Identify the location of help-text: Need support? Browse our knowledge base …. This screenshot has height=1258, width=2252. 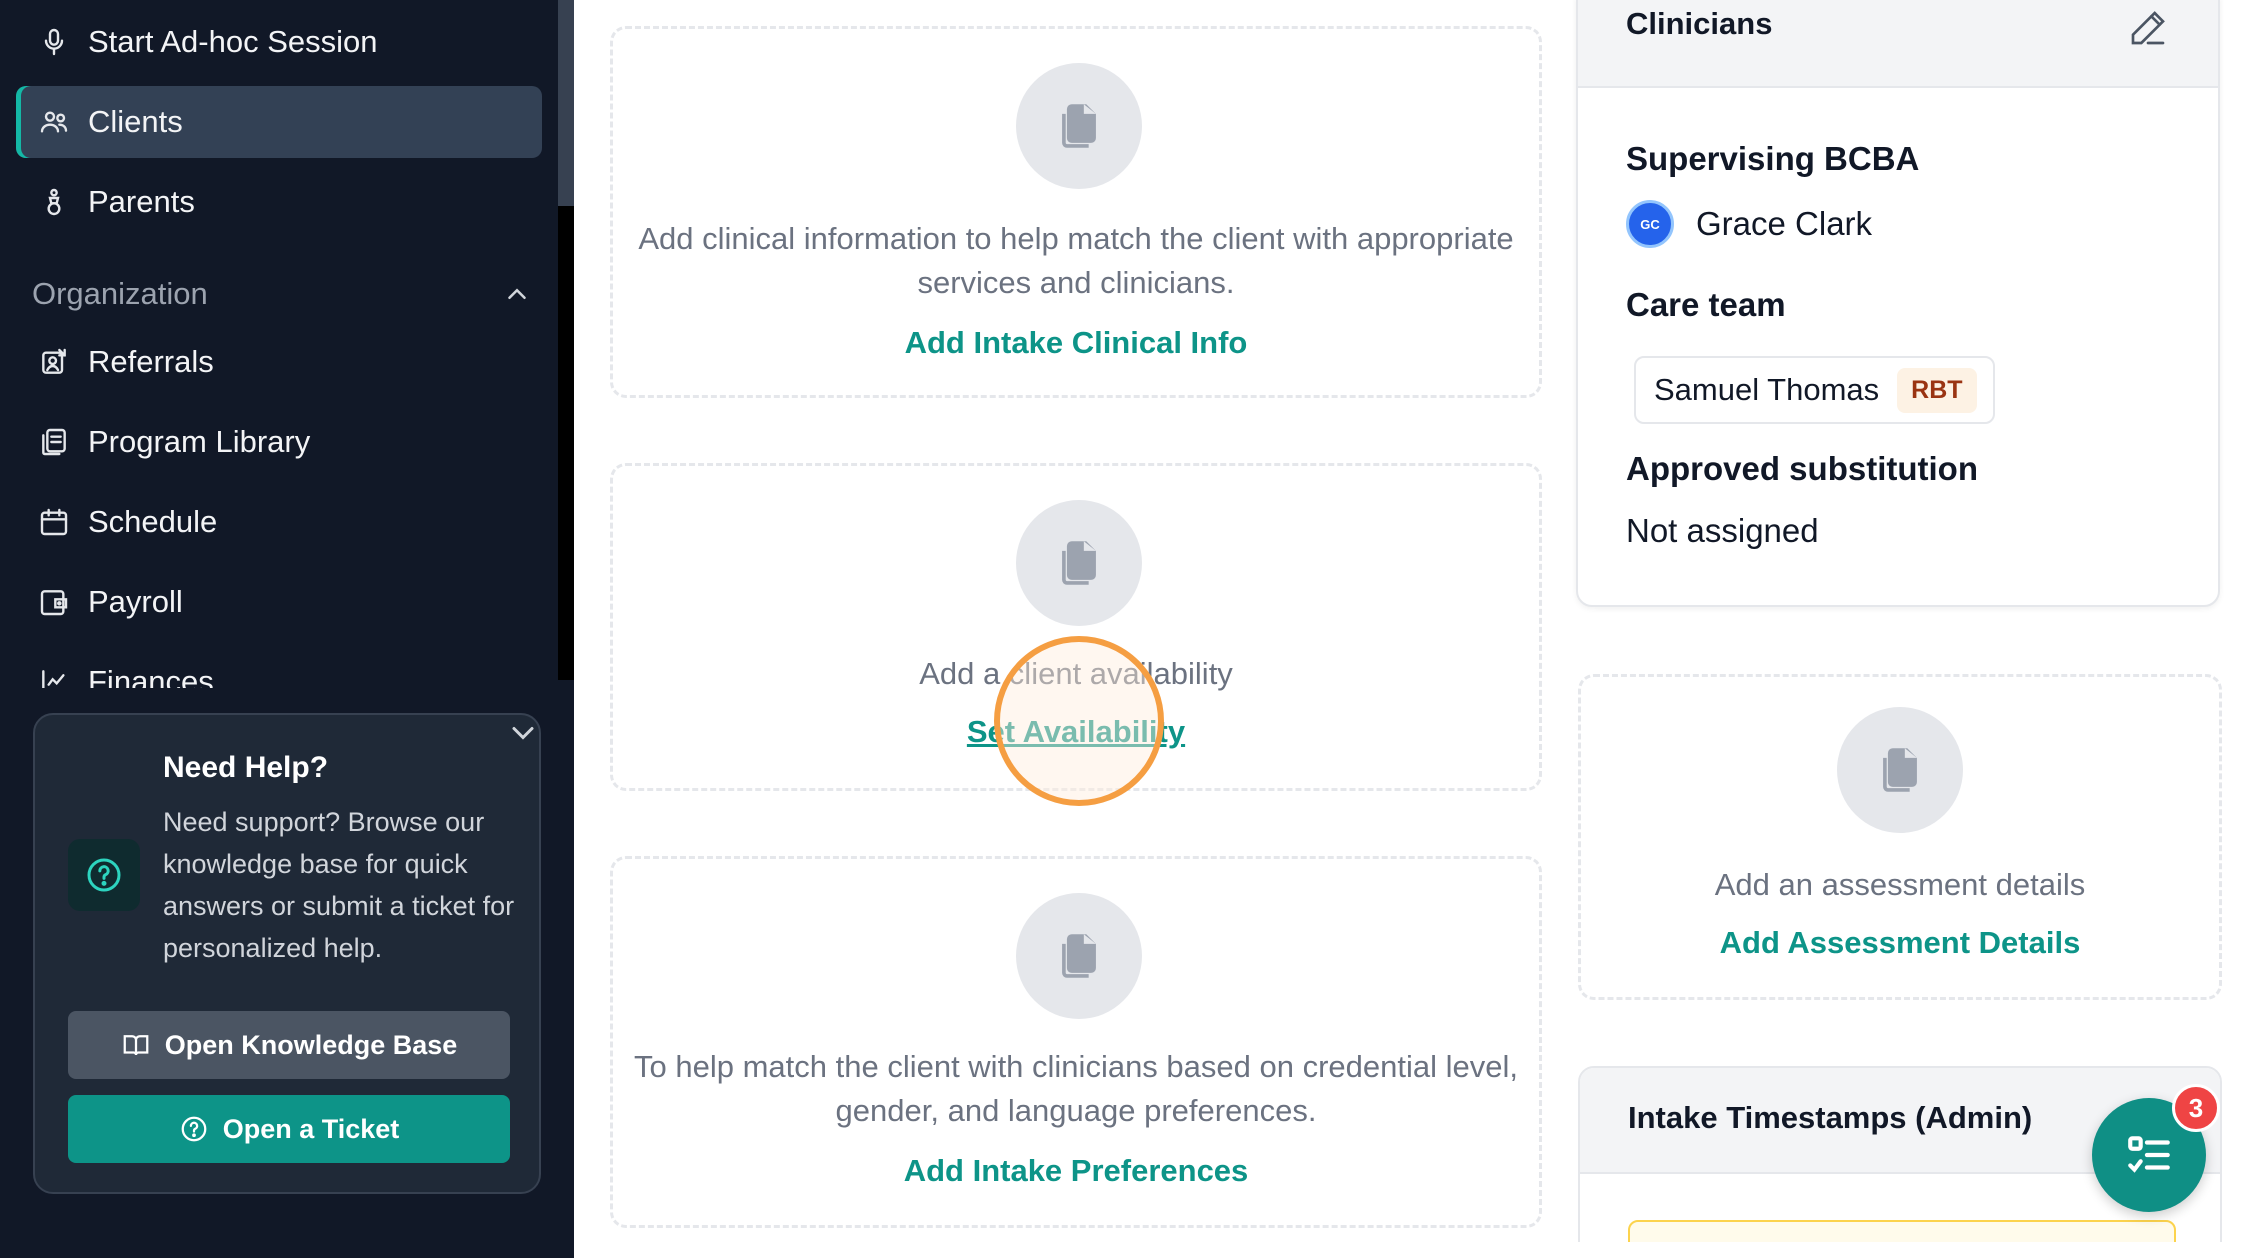
(339, 885).